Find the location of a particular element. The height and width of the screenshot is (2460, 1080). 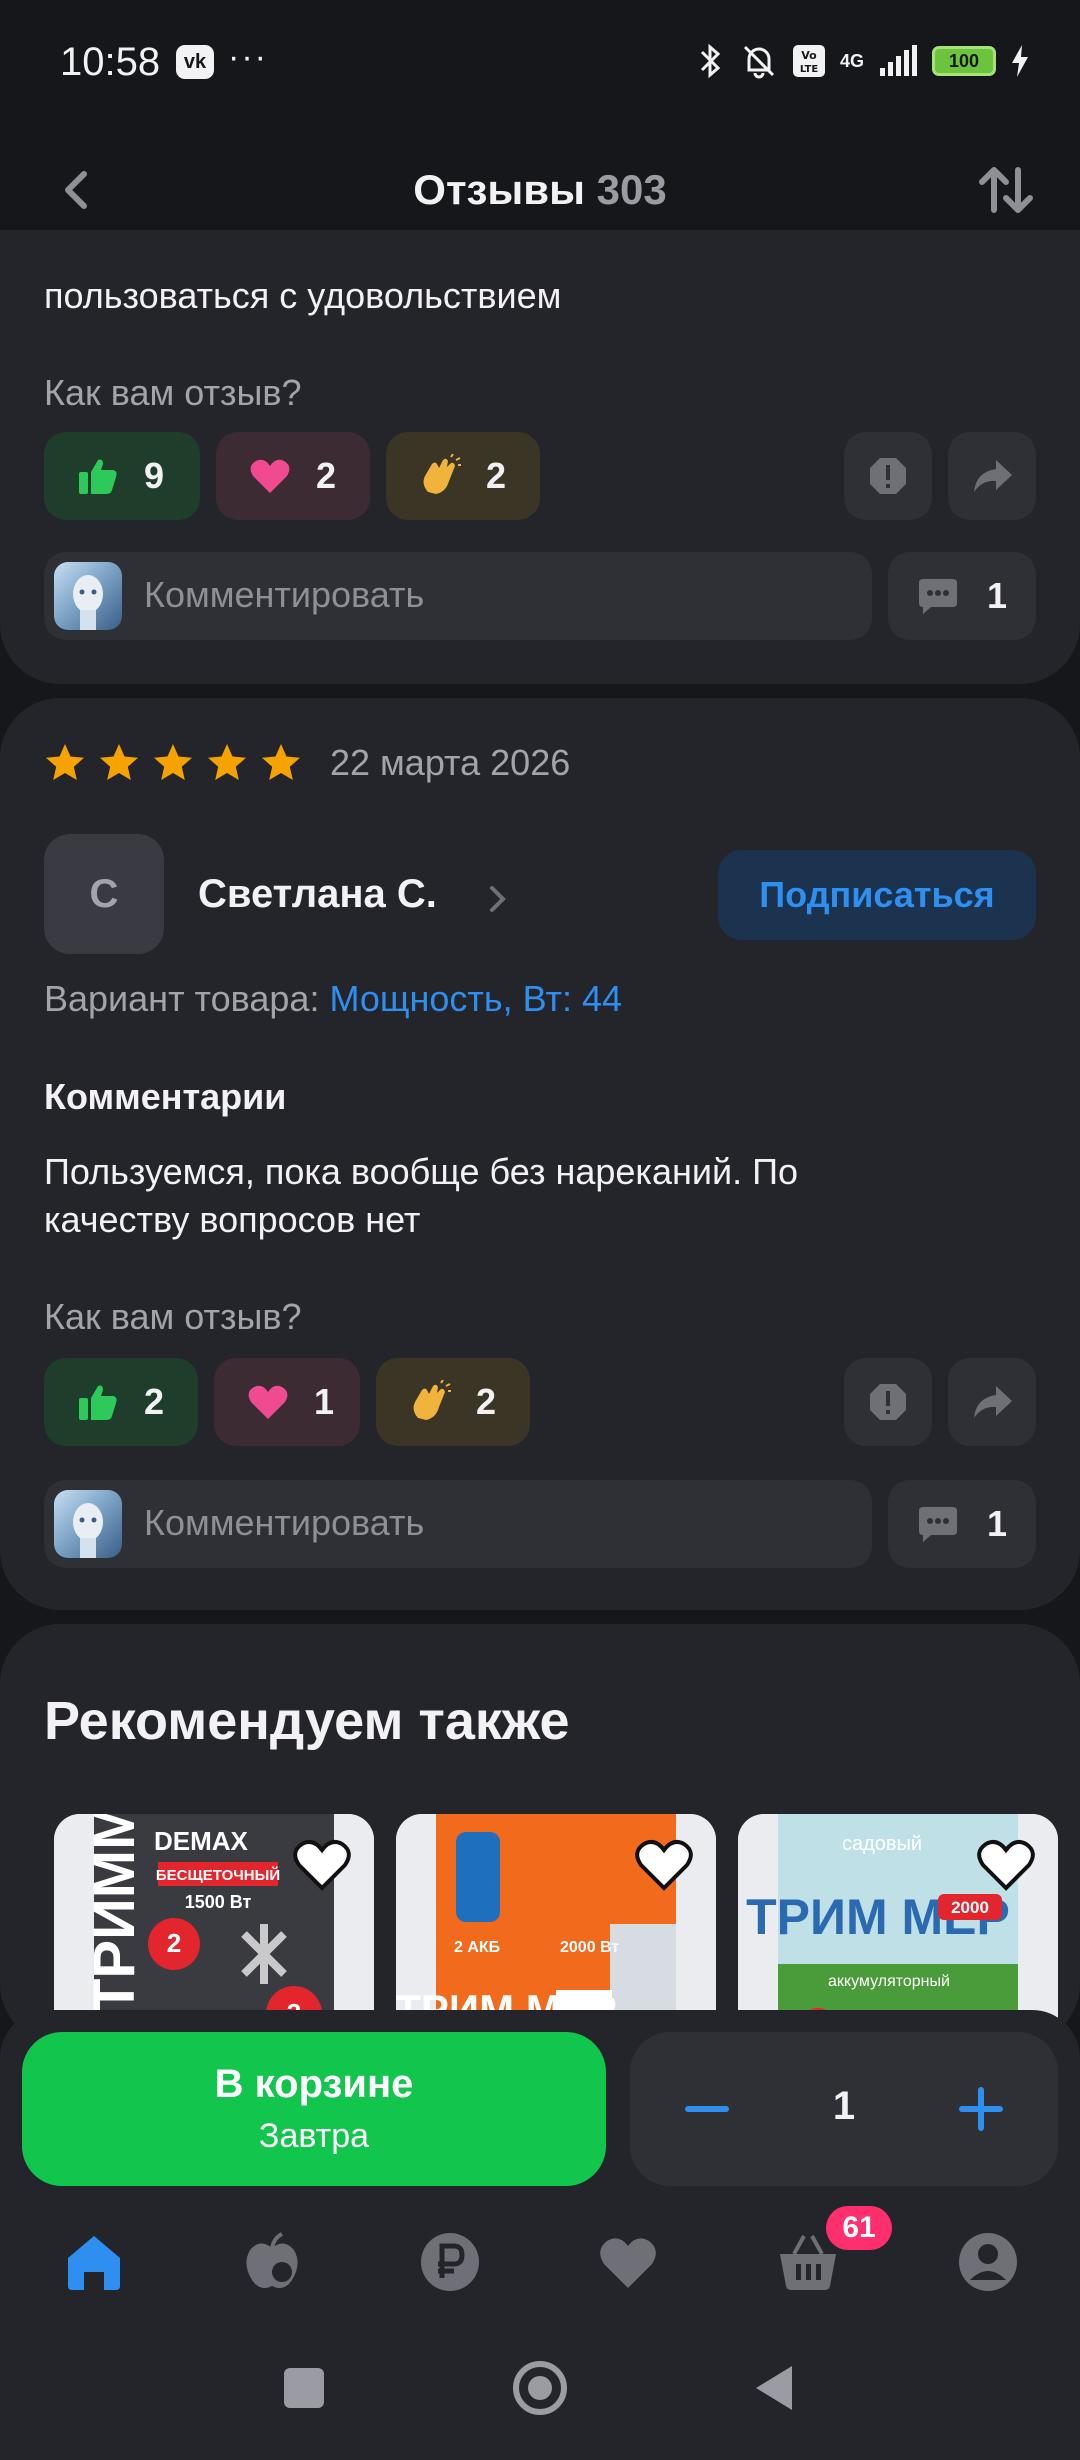

svg-text: DEMAX is located at coordinates (201, 1841).